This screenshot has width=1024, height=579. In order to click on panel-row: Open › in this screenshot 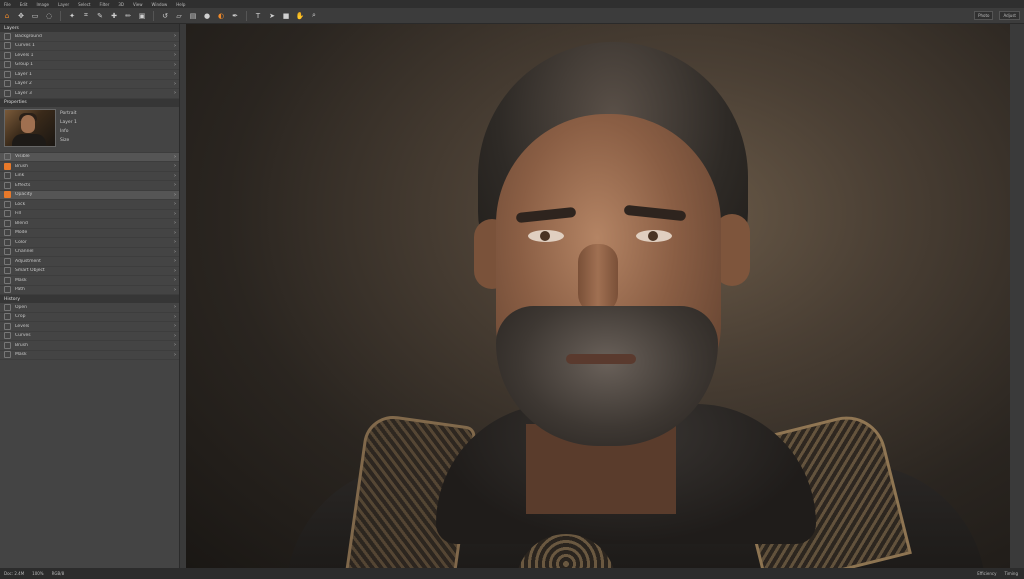, I will do `click(89, 308)`.